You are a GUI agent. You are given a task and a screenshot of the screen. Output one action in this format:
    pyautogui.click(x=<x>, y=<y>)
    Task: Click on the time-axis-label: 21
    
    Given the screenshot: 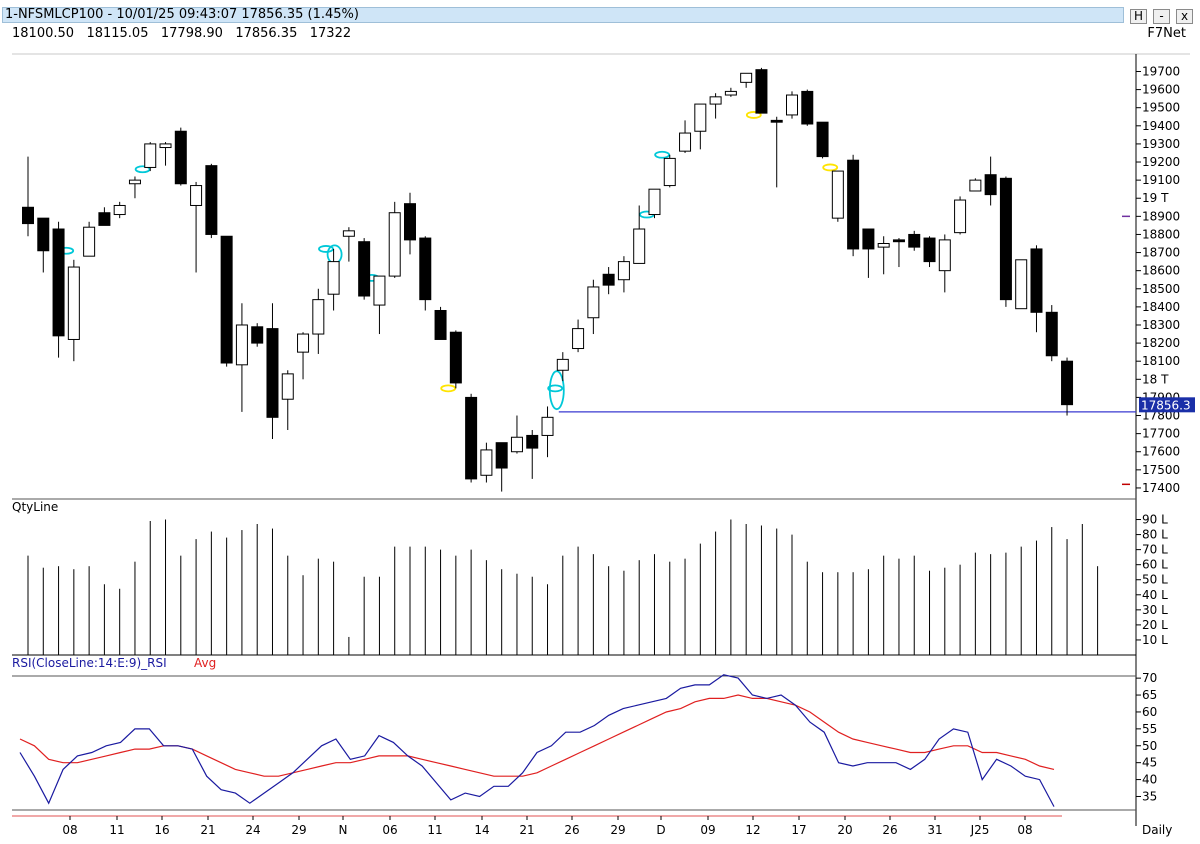 What is the action you would take?
    pyautogui.click(x=526, y=830)
    